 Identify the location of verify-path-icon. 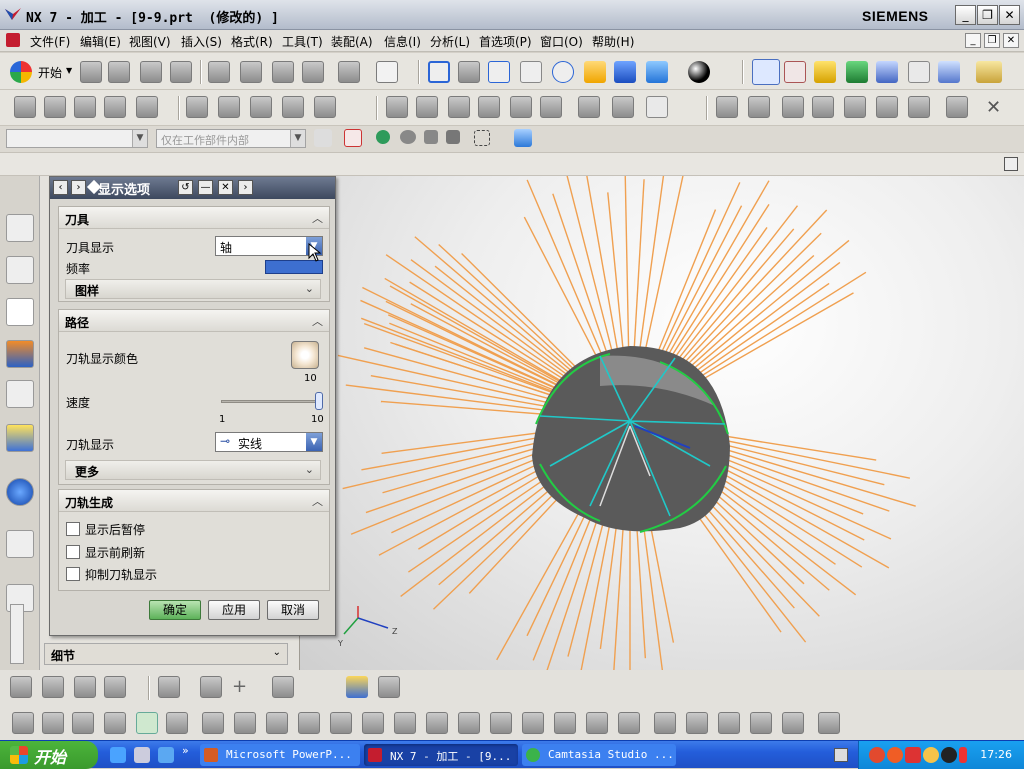
(887, 72).